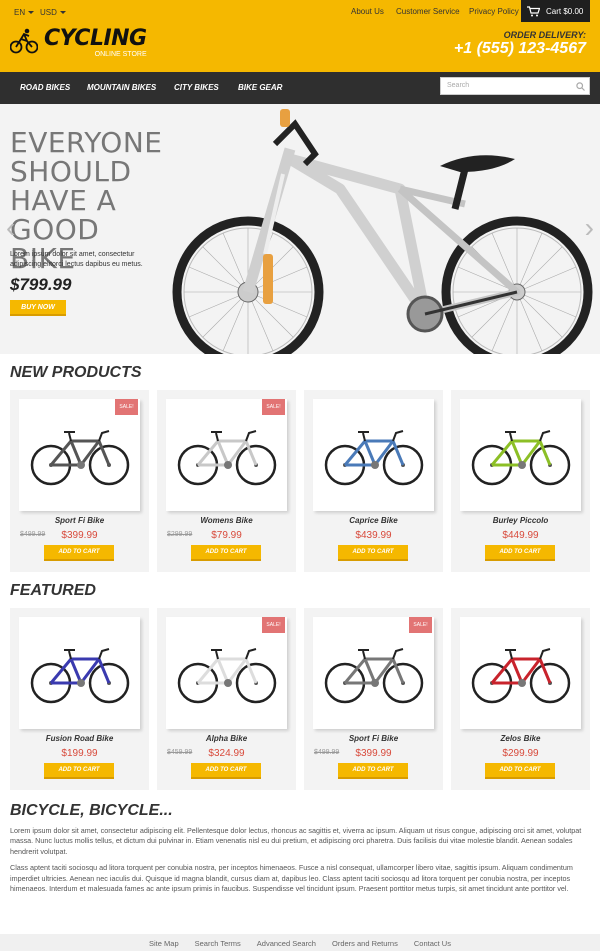 This screenshot has height=951, width=600. I want to click on product-name: Caprice Bike, so click(373, 520).